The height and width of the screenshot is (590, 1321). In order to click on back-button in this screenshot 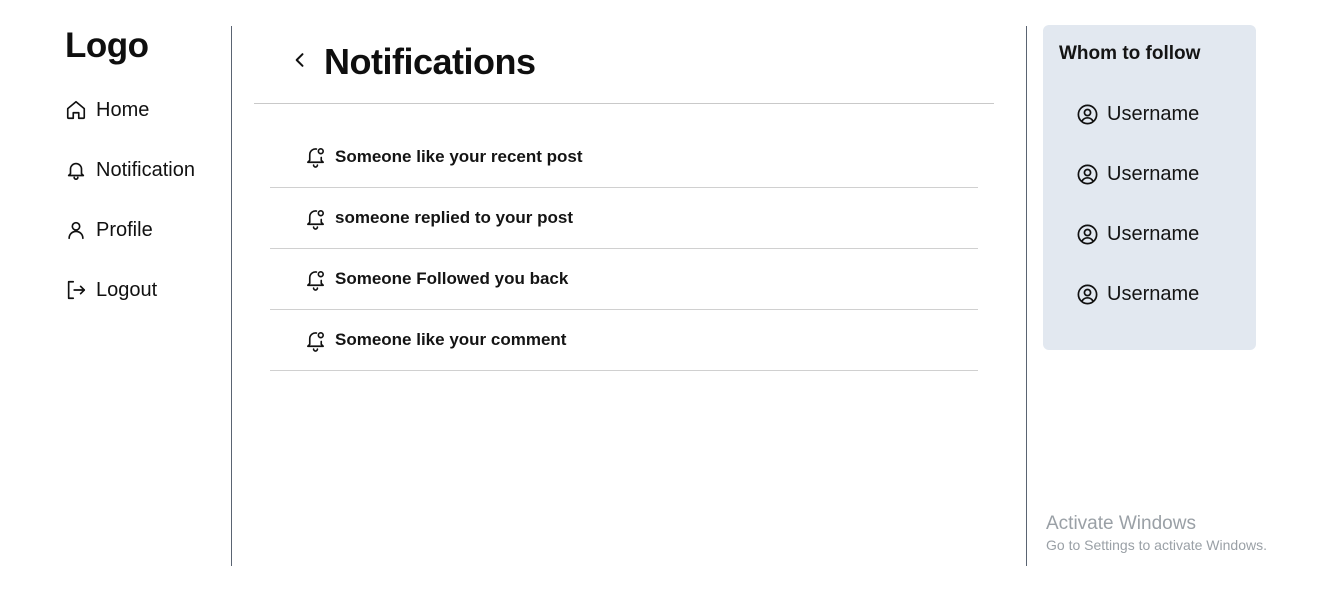, I will do `click(301, 62)`.